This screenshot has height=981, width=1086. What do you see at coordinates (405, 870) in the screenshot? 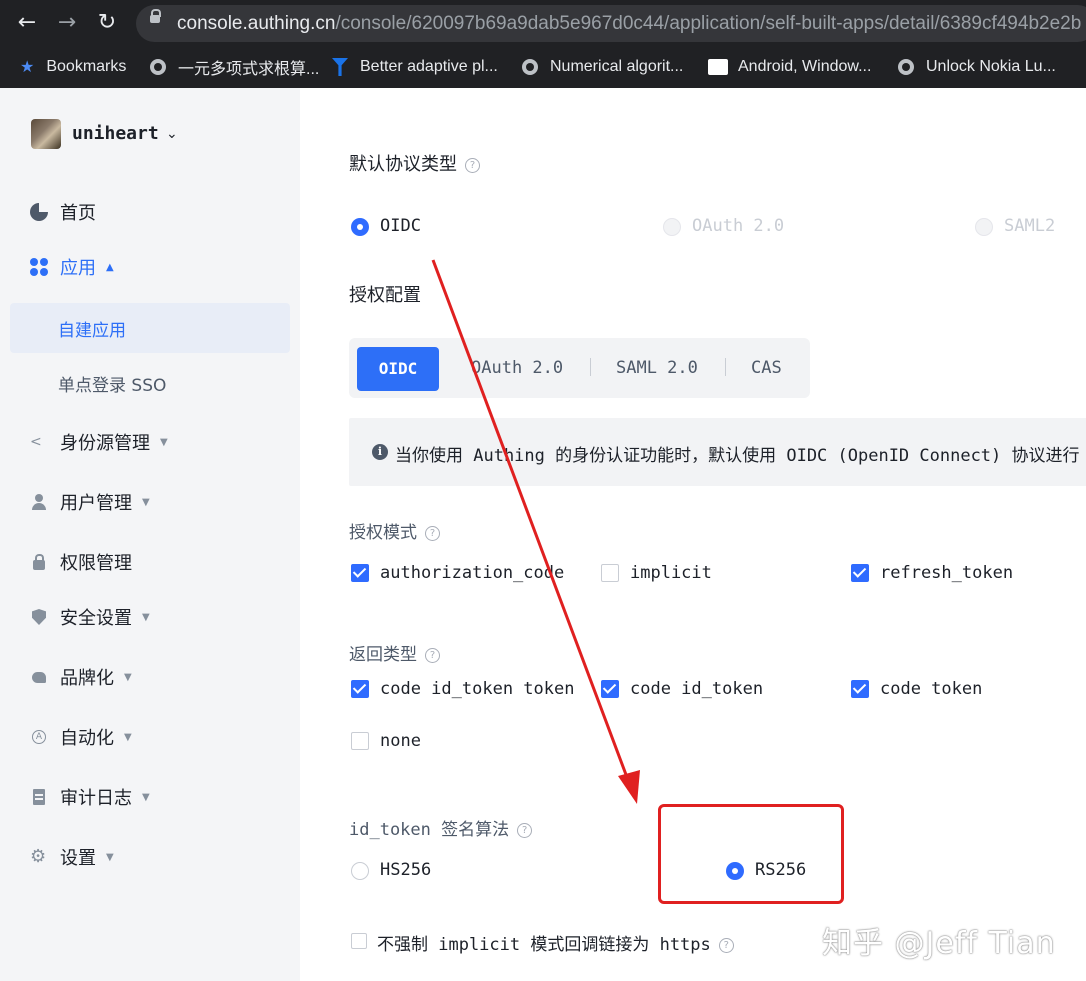
I see `sign-label-hs256: HS256` at bounding box center [405, 870].